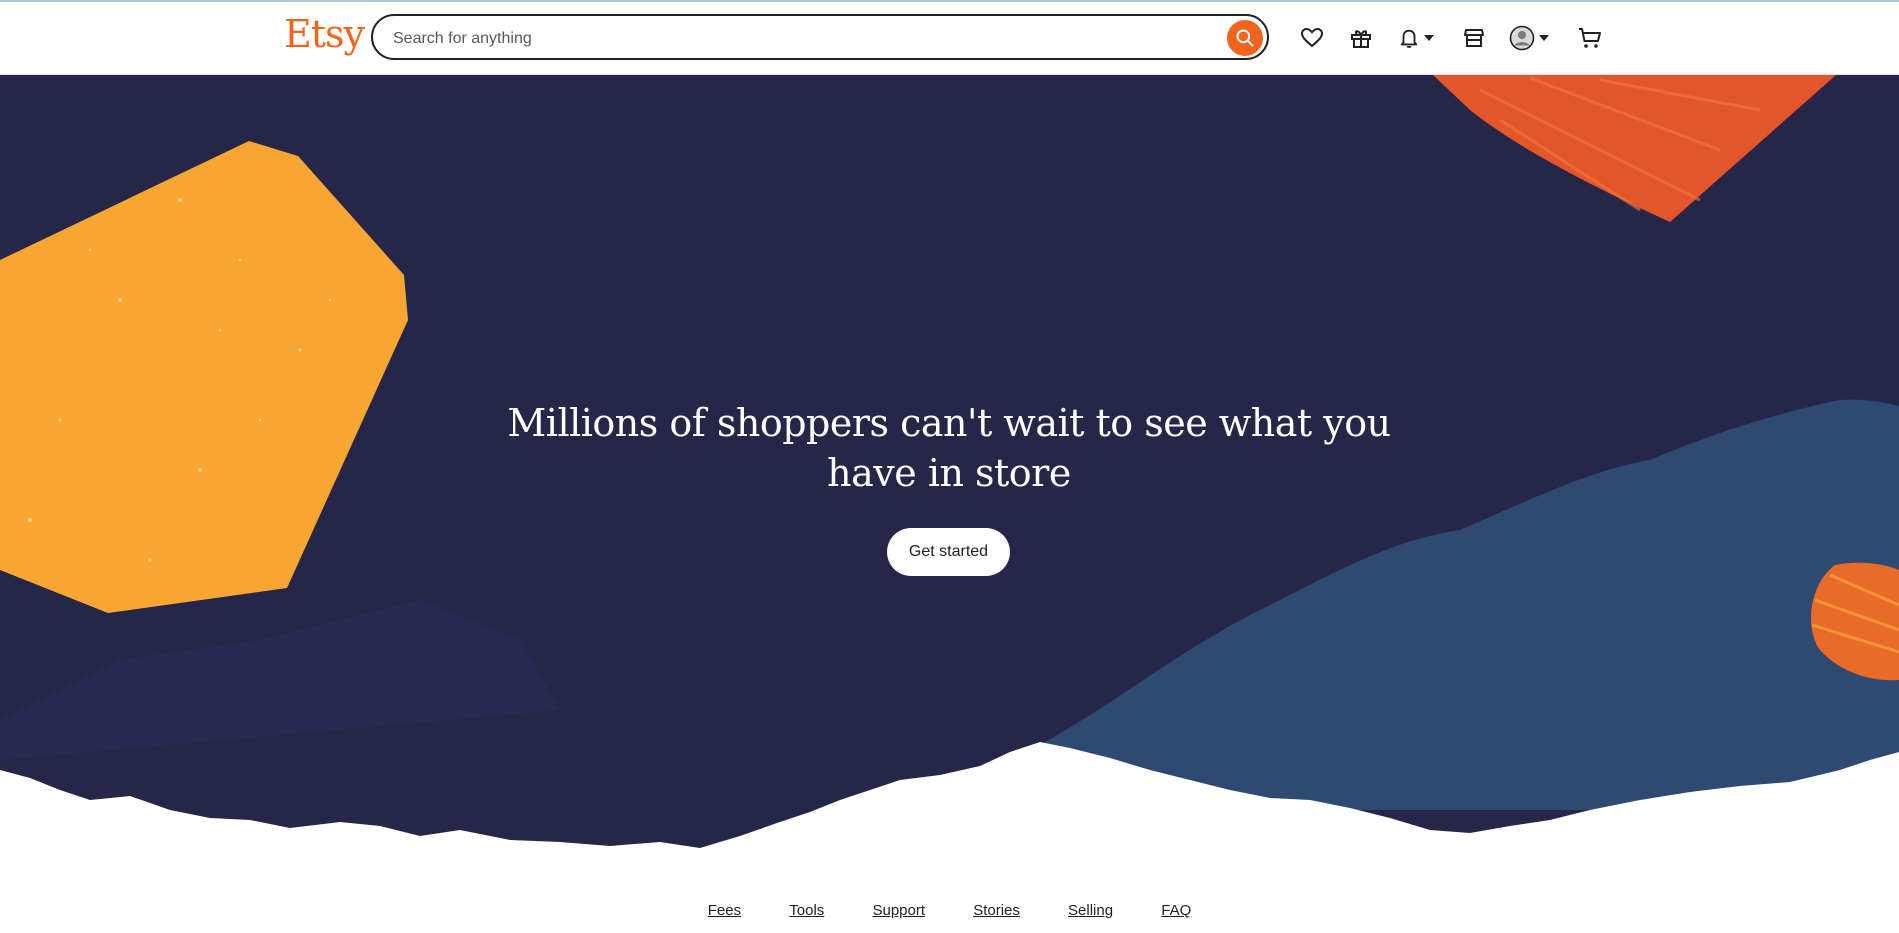 This screenshot has width=1899, height=933. I want to click on search-button, so click(1245, 38).